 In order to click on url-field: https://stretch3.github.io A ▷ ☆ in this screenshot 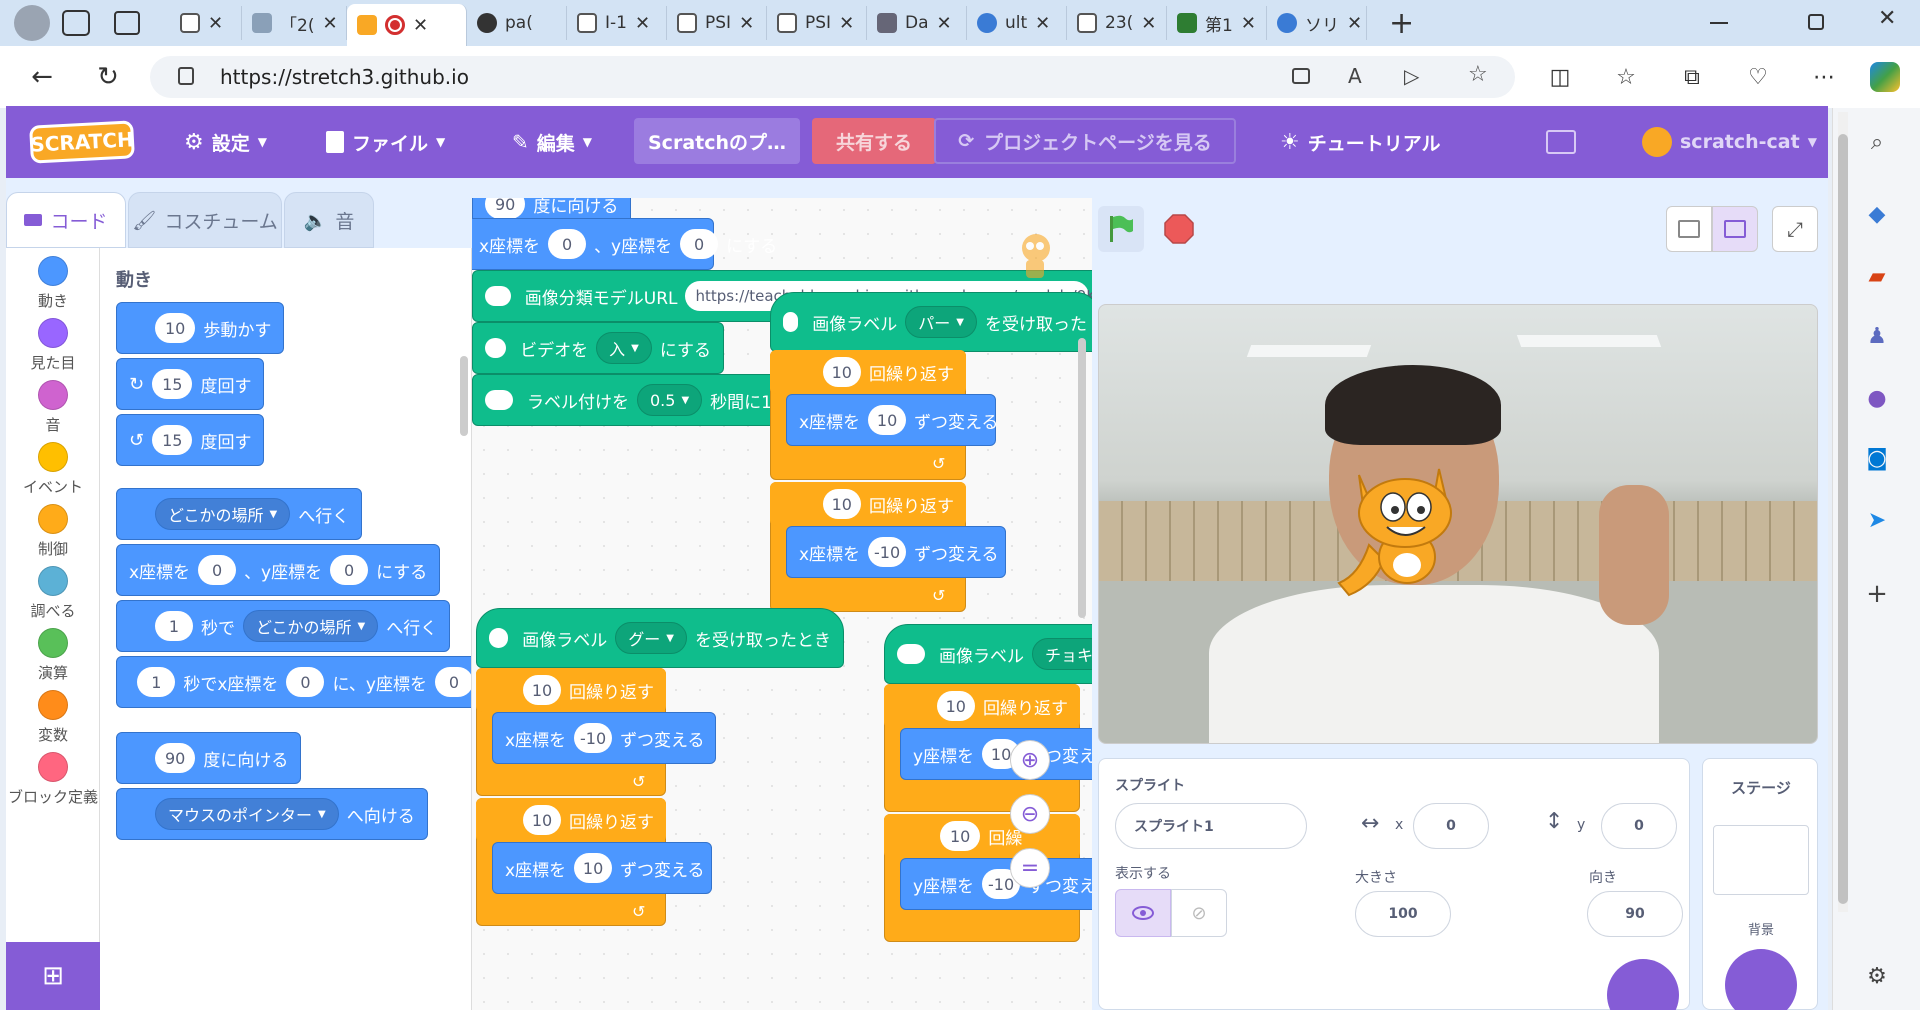, I will do `click(832, 77)`.